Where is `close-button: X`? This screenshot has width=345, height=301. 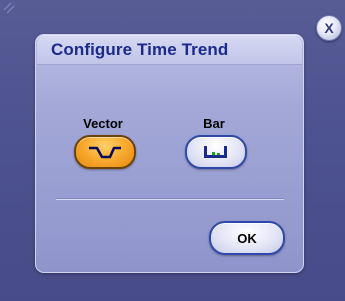
close-button: X is located at coordinates (329, 28).